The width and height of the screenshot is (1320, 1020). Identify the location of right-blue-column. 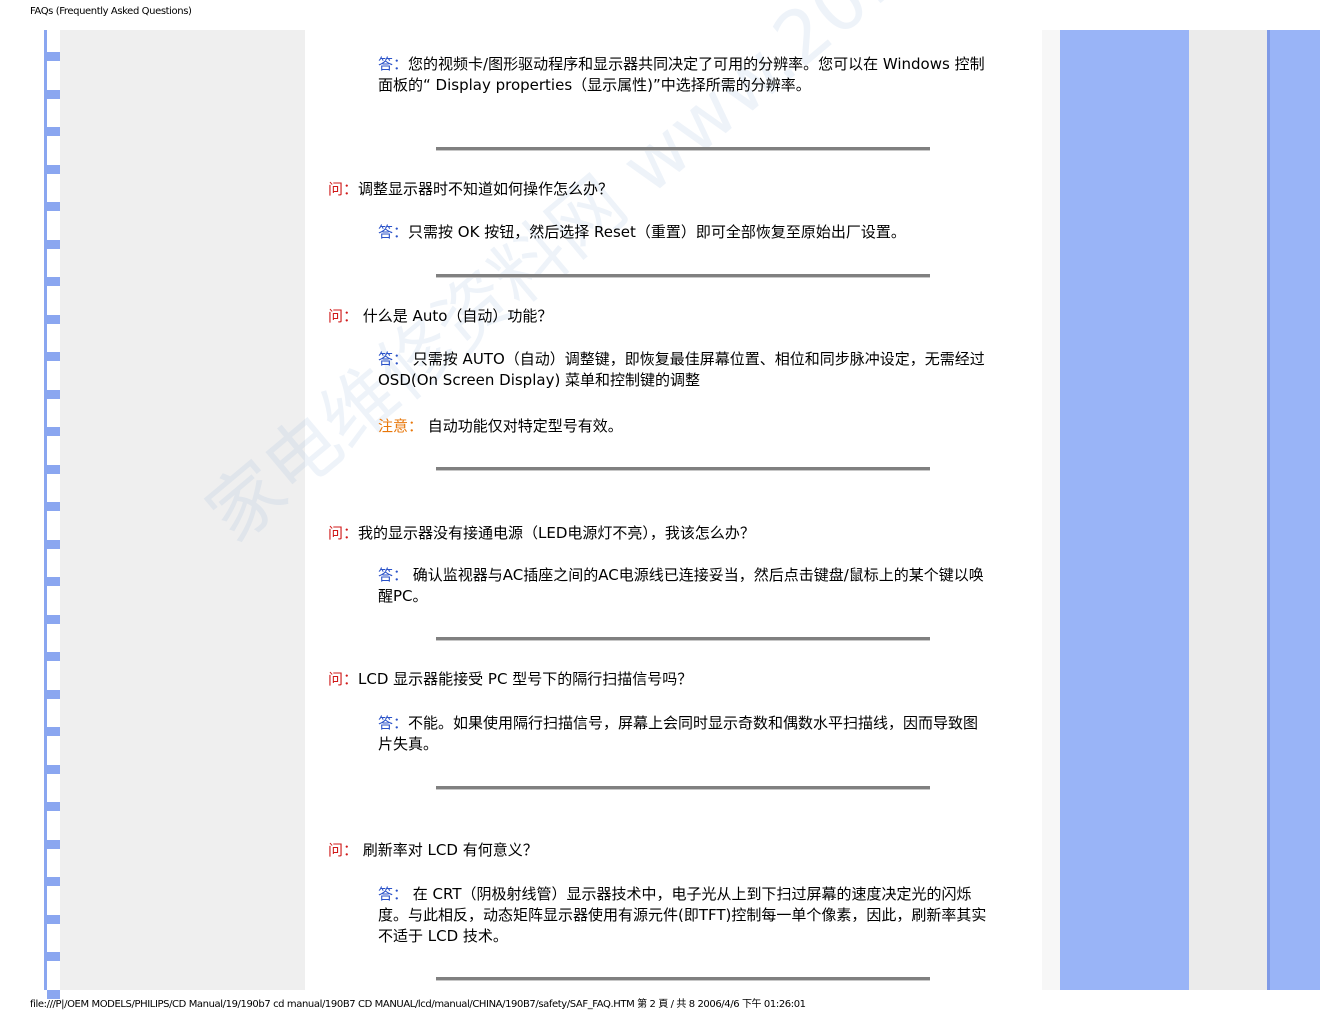
(1124, 510).